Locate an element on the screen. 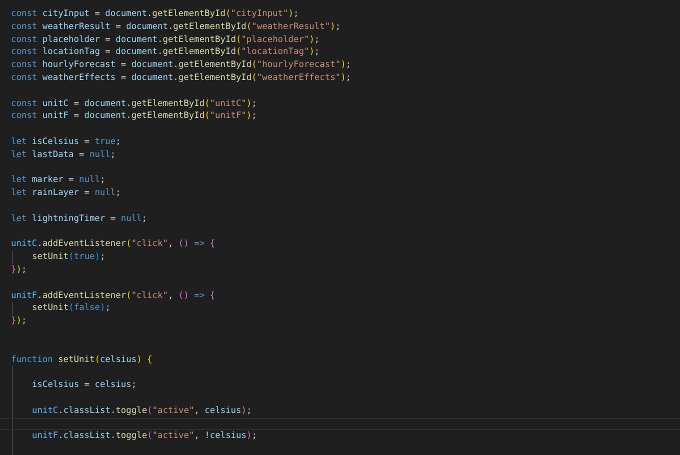 This screenshot has width=680, height=455. code-line: const unitC = document.getElementById("unitC"); is located at coordinates (134, 104).